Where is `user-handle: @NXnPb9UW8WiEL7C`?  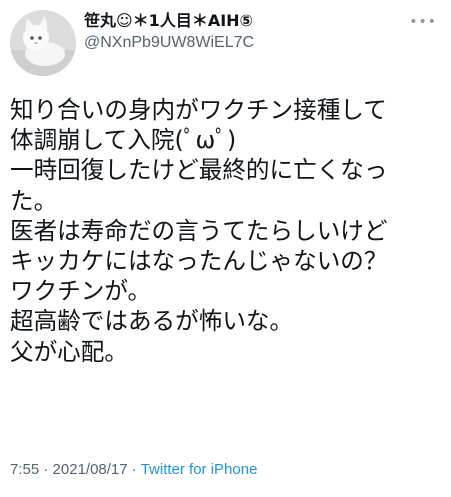
user-handle: @NXnPb9UW8WiEL7C is located at coordinates (252, 43).